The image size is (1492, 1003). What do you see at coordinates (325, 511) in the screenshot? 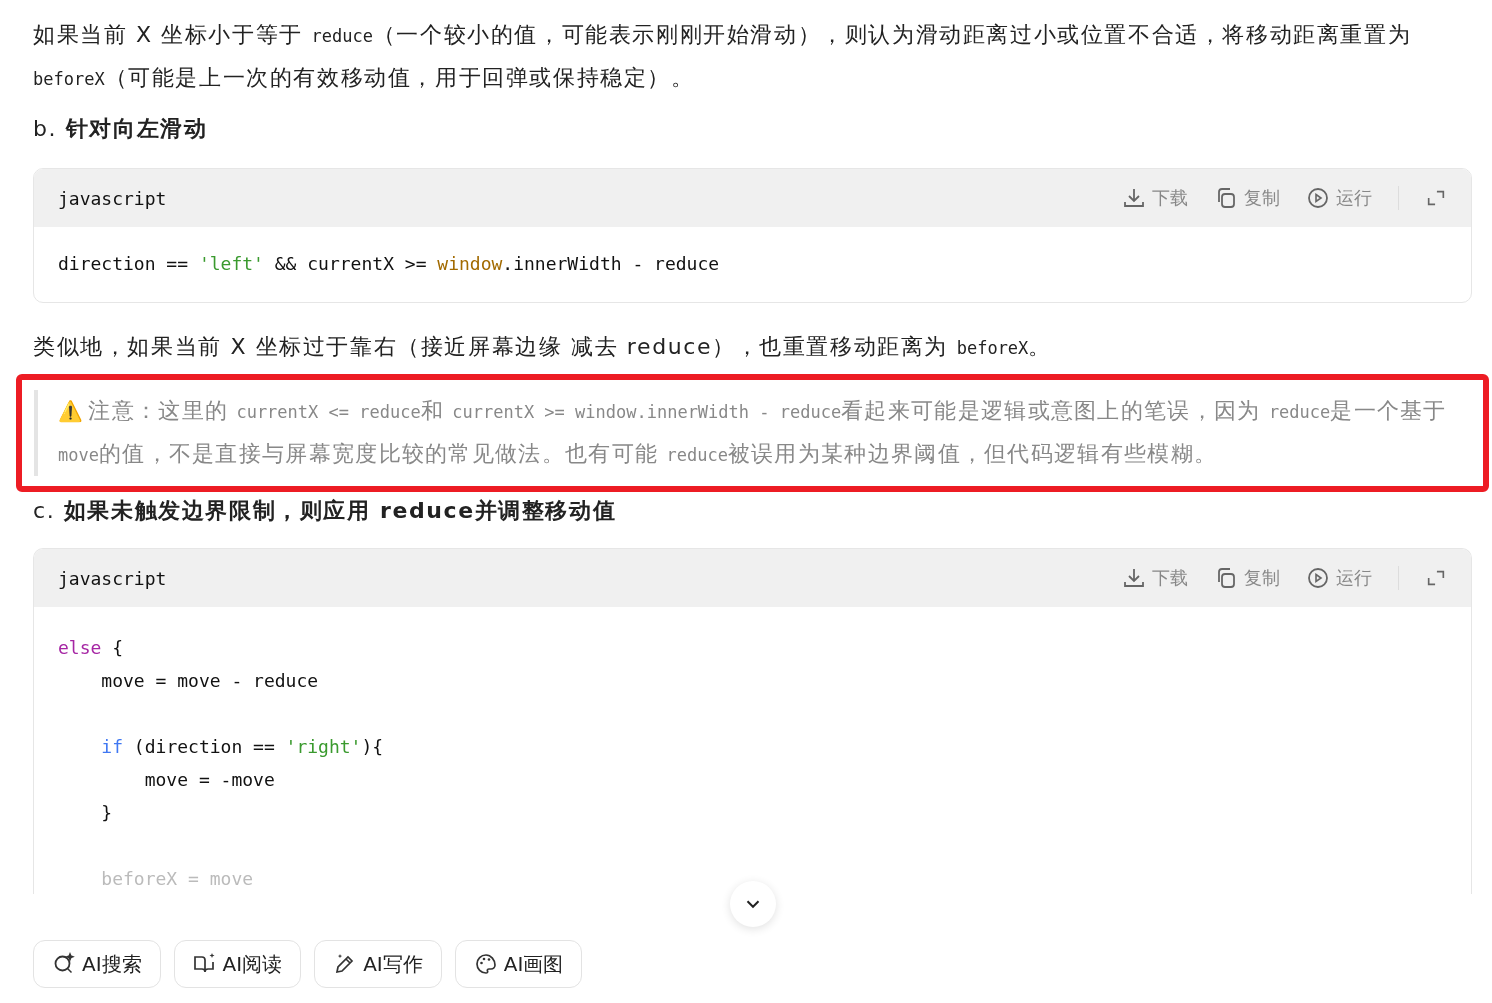
I see `section-heading: c. 如果未触发边界限制，则应用 reduce并调整移动值` at bounding box center [325, 511].